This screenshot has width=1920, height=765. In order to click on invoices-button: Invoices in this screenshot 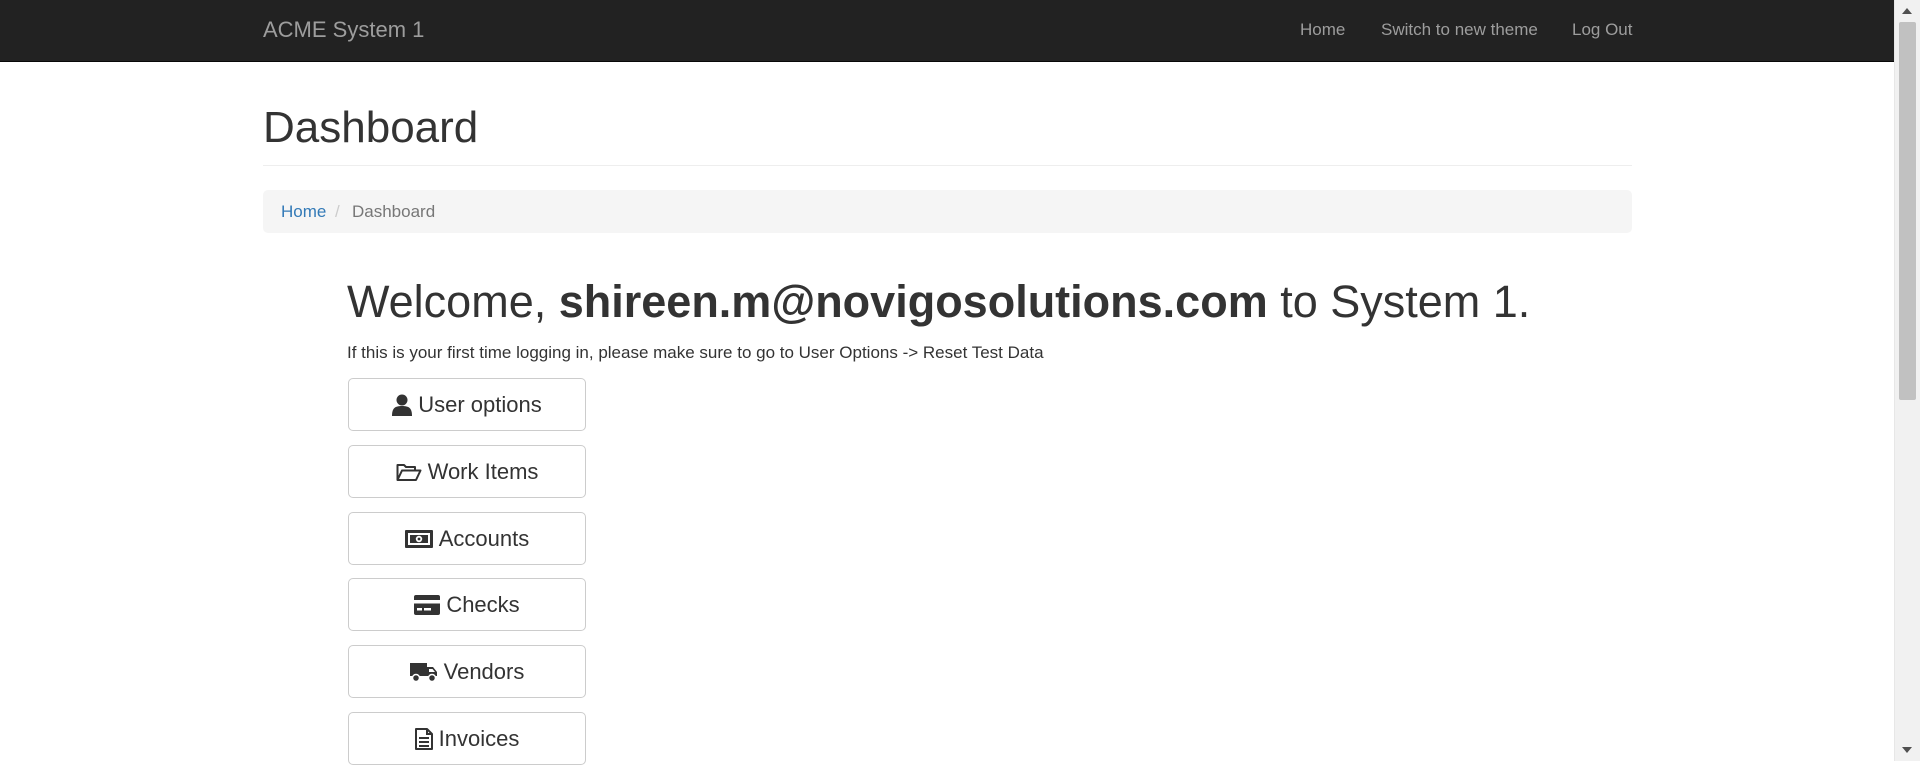, I will do `click(467, 738)`.